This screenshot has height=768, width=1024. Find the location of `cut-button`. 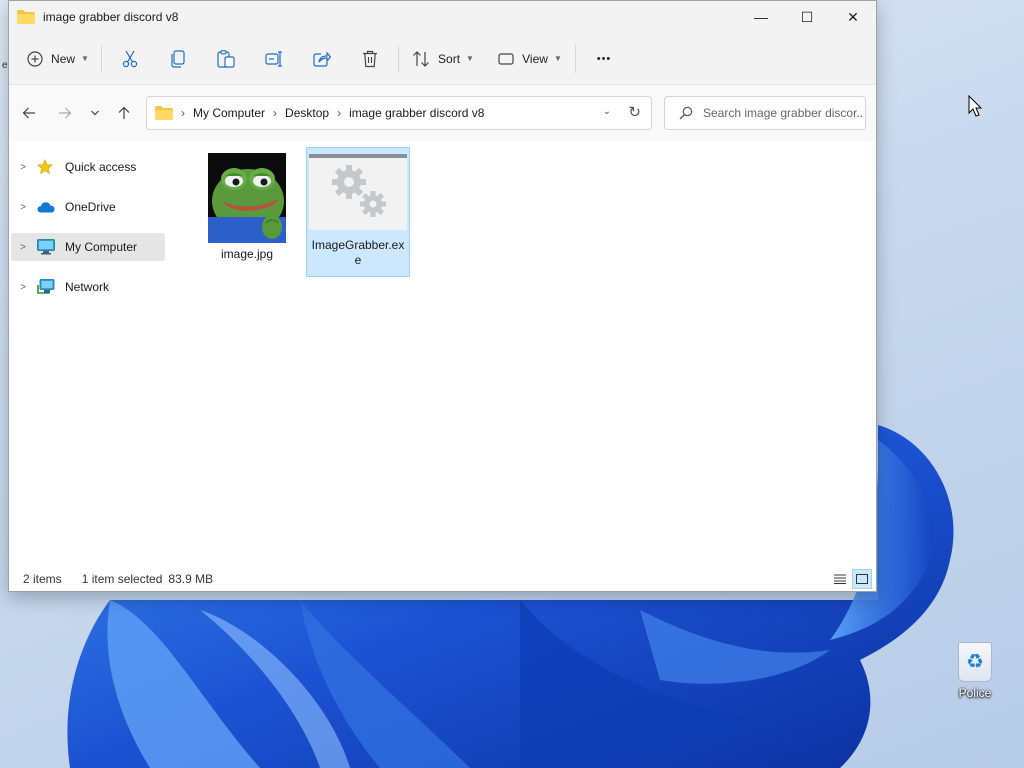

cut-button is located at coordinates (130, 59).